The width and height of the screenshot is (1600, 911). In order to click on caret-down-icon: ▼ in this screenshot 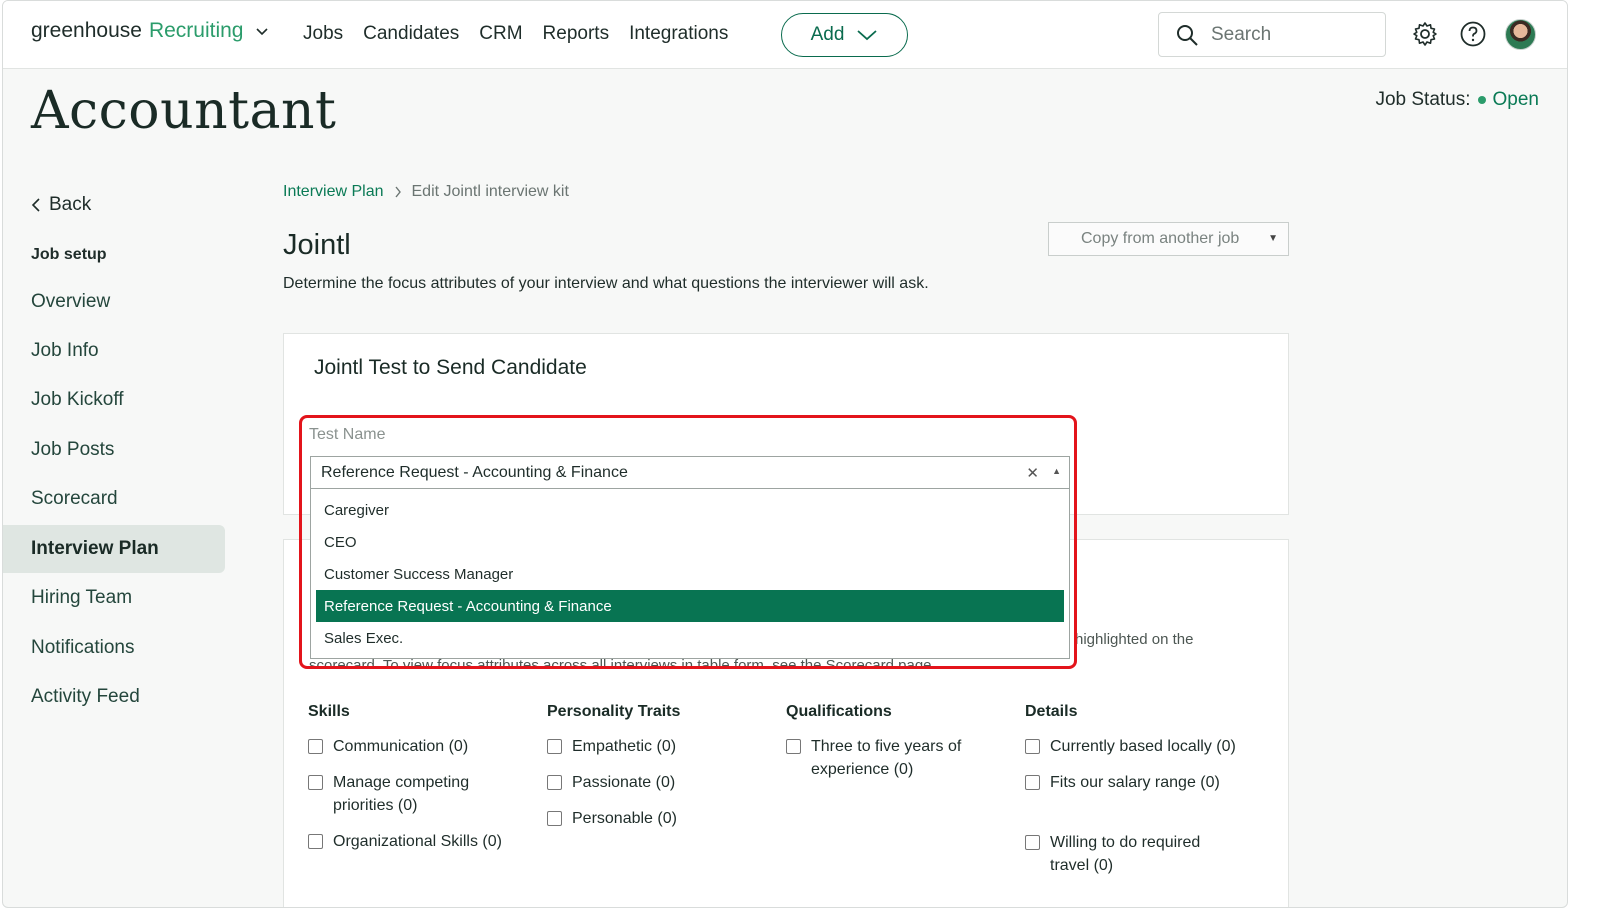, I will do `click(1273, 238)`.